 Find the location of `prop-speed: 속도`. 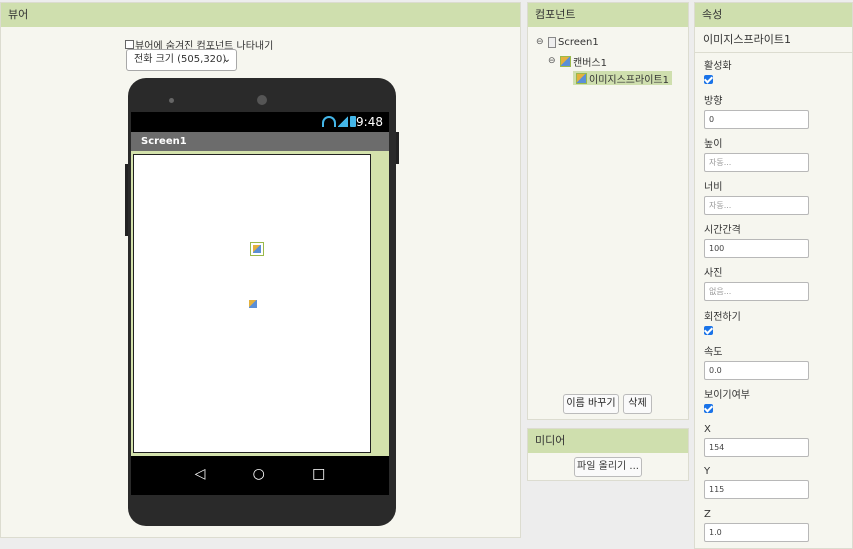

prop-speed: 속도 is located at coordinates (756, 363).